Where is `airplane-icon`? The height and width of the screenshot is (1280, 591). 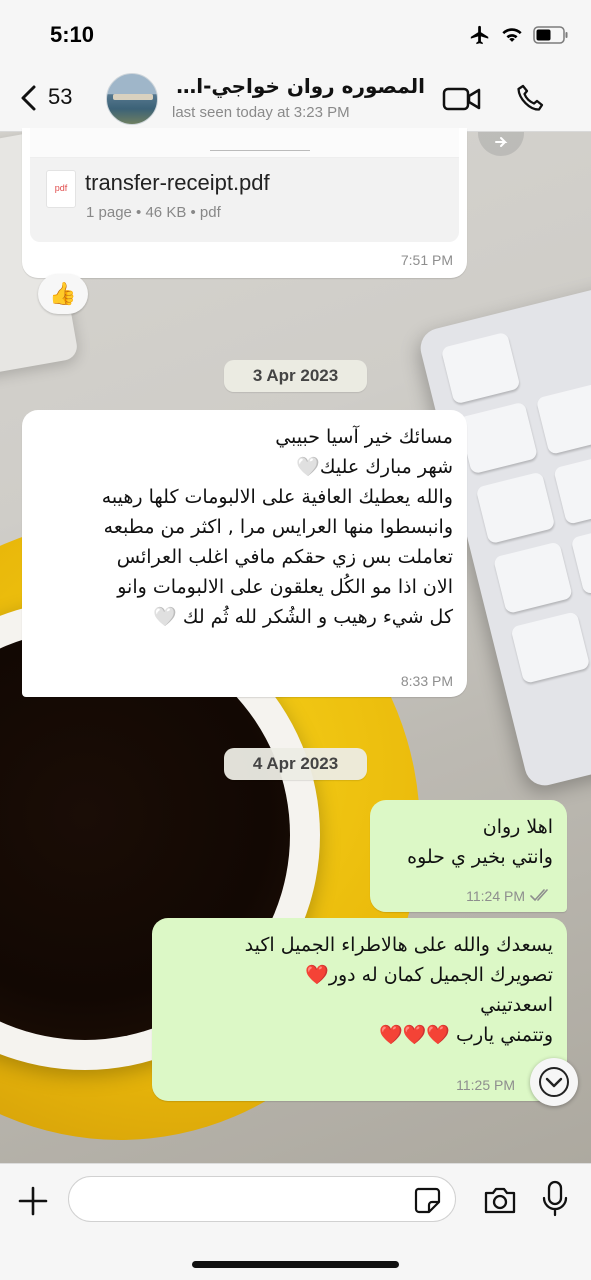
airplane-icon is located at coordinates (479, 35).